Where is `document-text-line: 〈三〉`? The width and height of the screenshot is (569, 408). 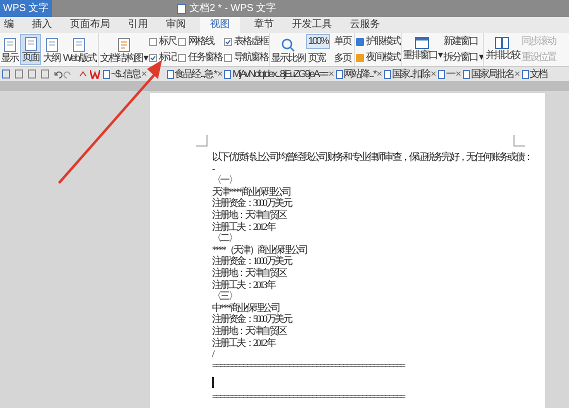
document-text-line: 〈三〉 is located at coordinates (225, 296).